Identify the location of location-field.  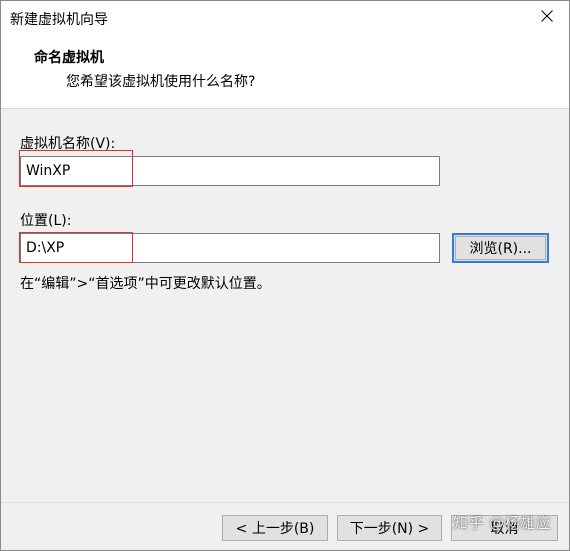
(230, 248).